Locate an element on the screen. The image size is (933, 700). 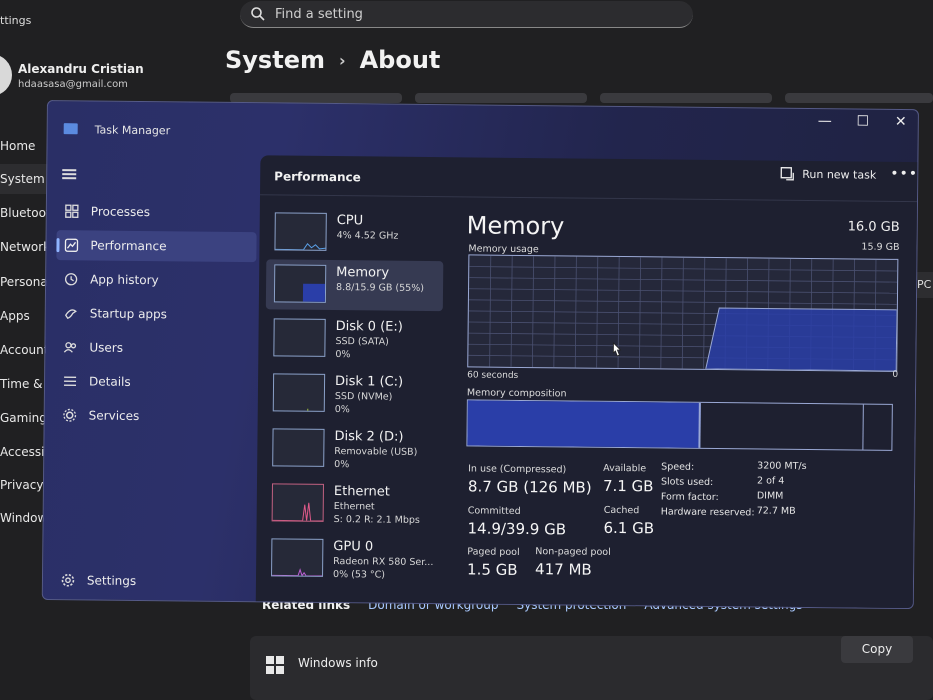
non-paged-pool-value: 417 MB is located at coordinates (563, 569).